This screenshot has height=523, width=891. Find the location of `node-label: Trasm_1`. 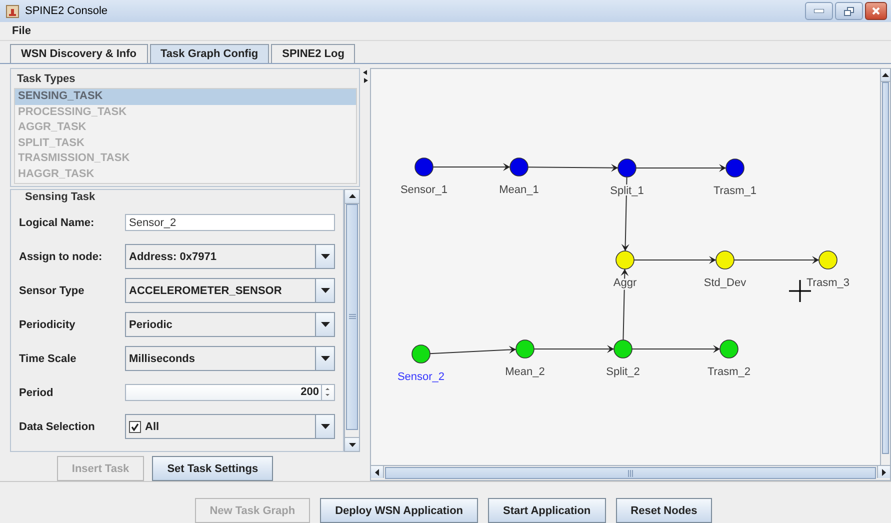

node-label: Trasm_1 is located at coordinates (735, 191).